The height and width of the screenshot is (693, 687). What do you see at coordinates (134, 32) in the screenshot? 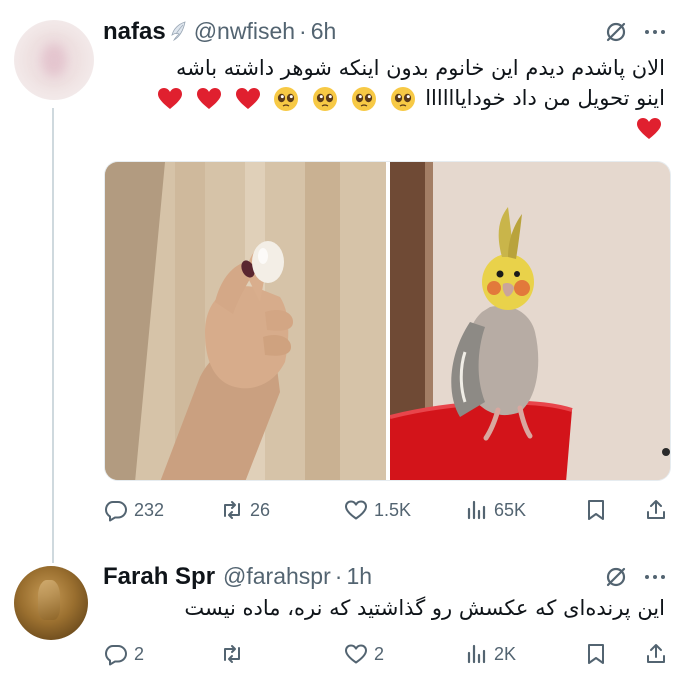
I see `author-name: nafas` at bounding box center [134, 32].